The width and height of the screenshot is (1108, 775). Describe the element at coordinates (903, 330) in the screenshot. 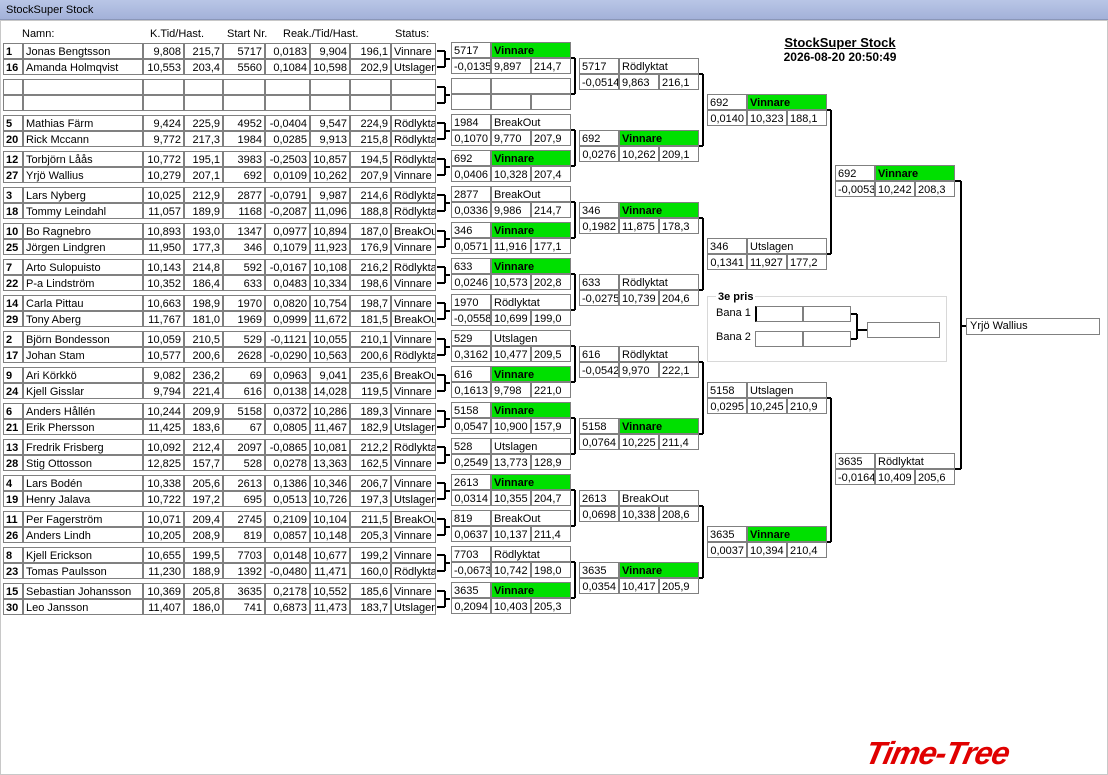

I see `third-place-winner-field` at that location.